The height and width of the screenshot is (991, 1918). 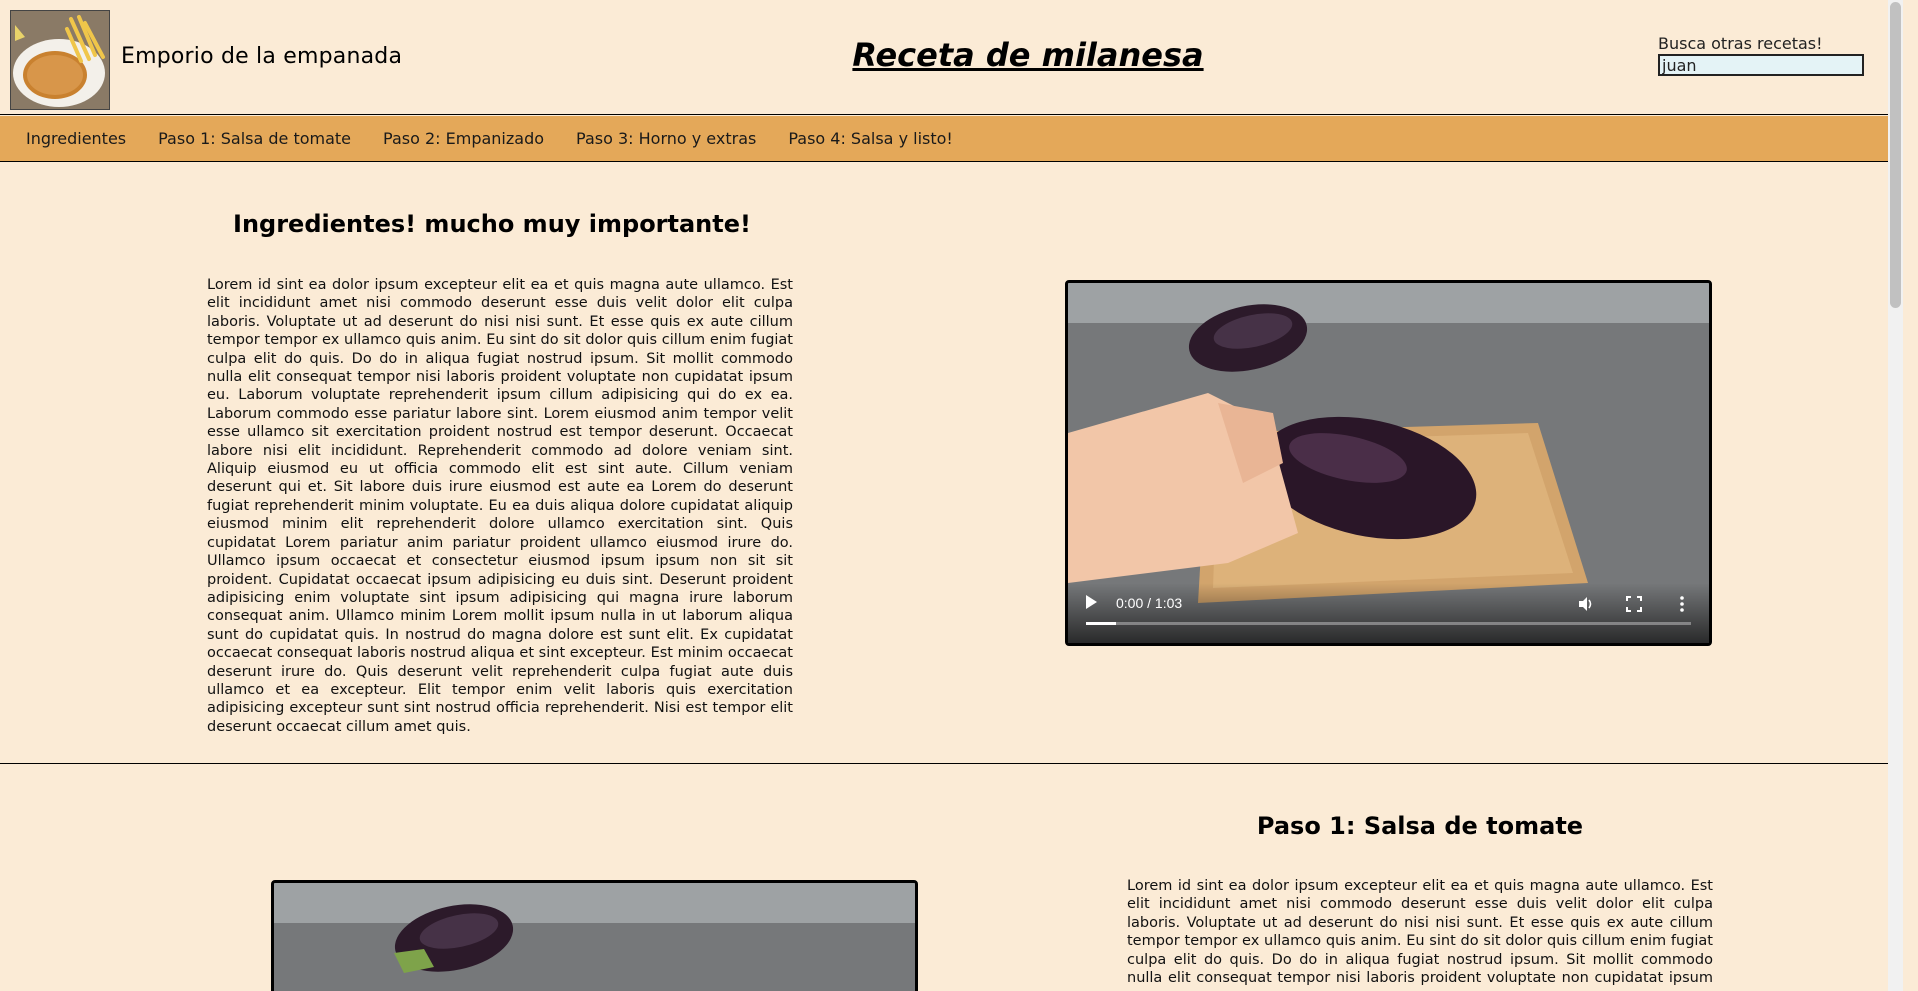 I want to click on nav-item-paso-1: Paso 1: Salsa de tomate, so click(x=254, y=138).